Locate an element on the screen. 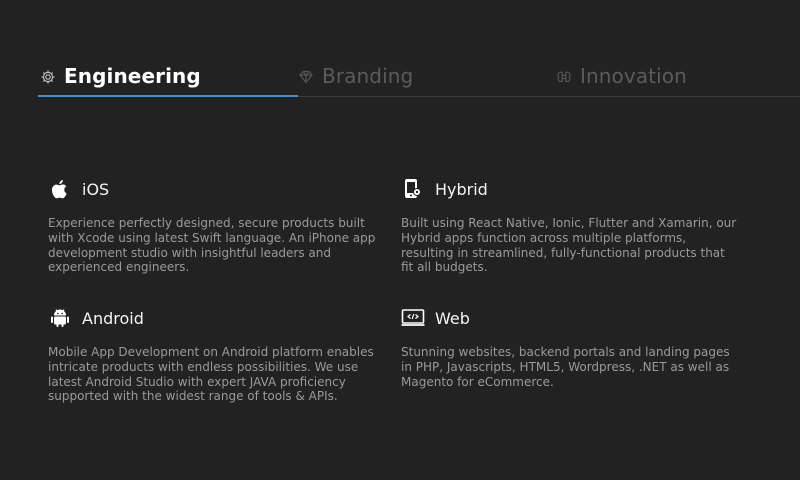 The width and height of the screenshot is (800, 480). hybrid-device-icon is located at coordinates (413, 189).